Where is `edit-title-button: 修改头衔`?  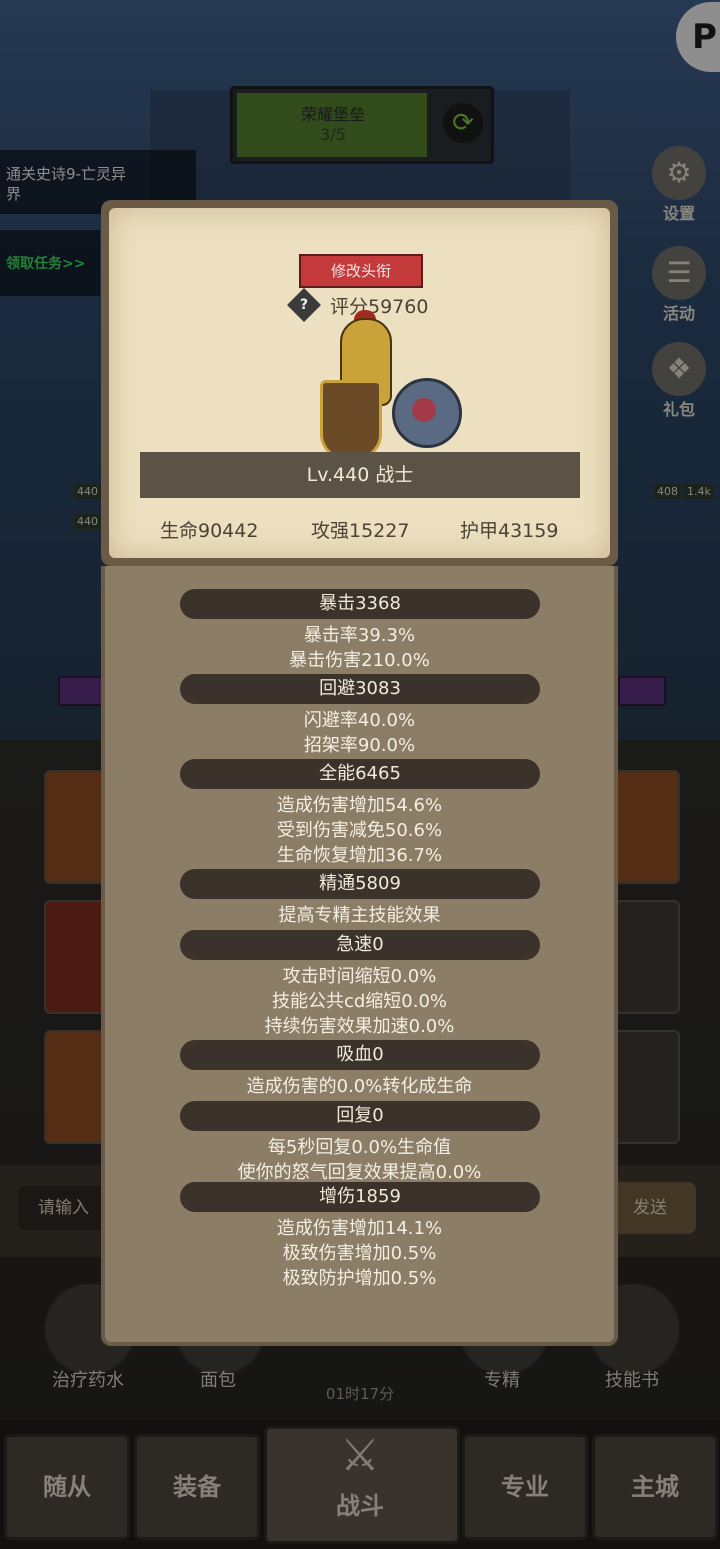 edit-title-button: 修改头衔 is located at coordinates (361, 271).